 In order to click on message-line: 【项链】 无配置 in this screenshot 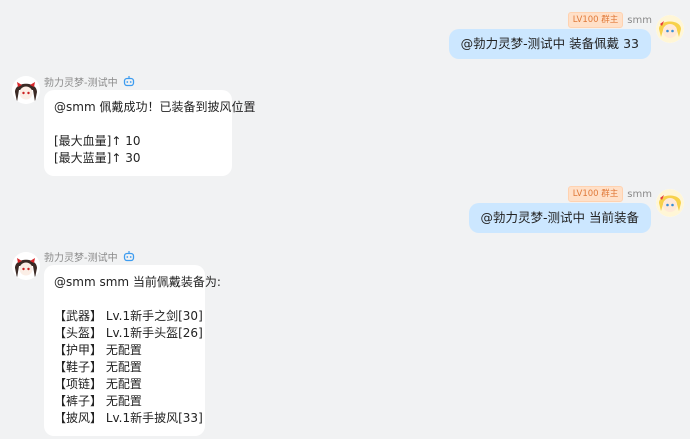, I will do `click(98, 384)`.